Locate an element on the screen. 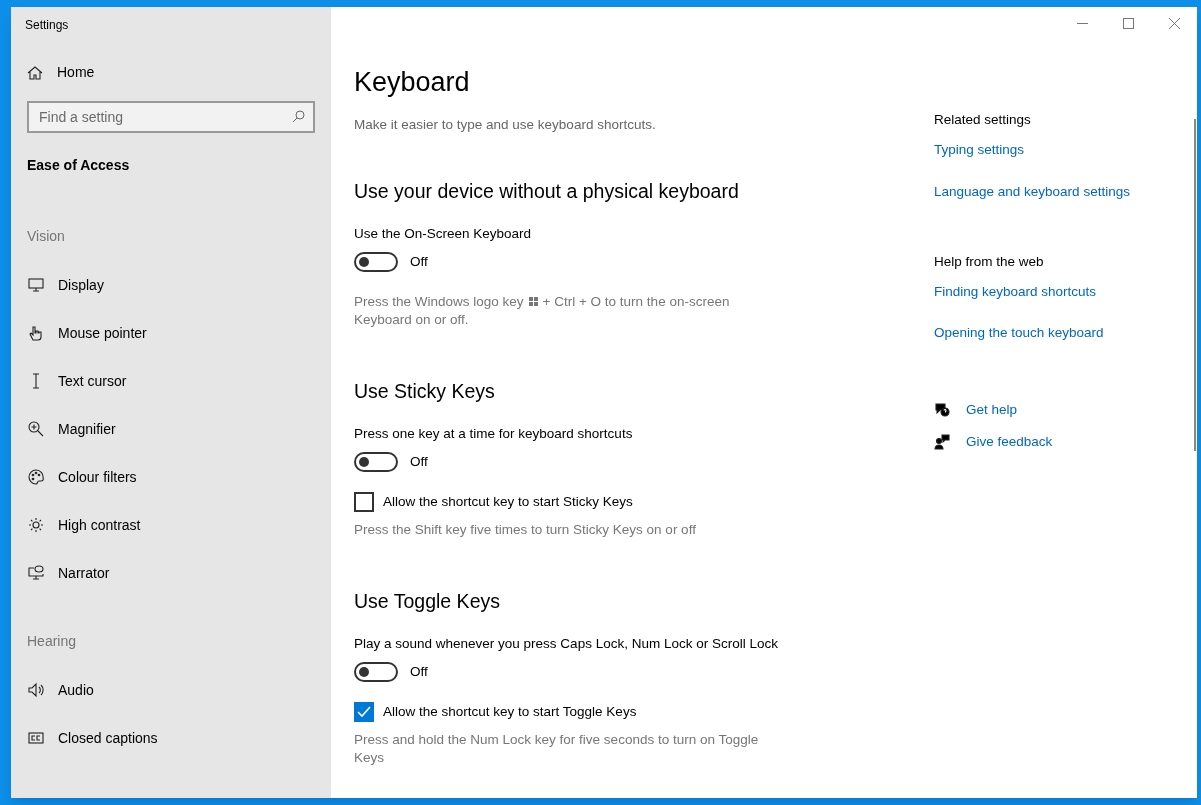 The image size is (1201, 805). checkbox-label: Allow the shortcut key to start Sticky Keys is located at coordinates (508, 502).